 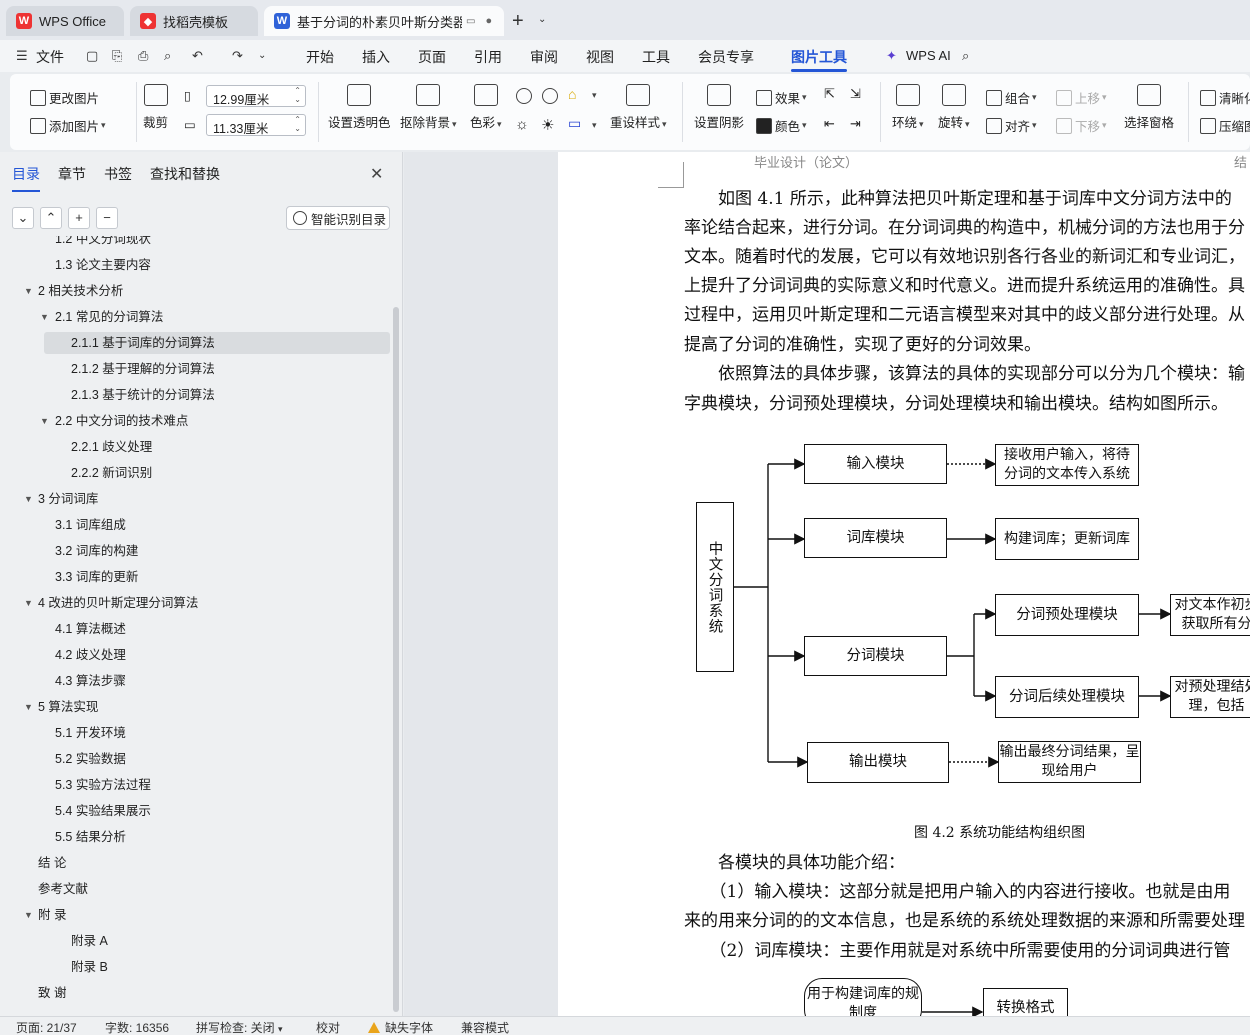 I want to click on toc-item: 结 论, so click(x=196, y=863).